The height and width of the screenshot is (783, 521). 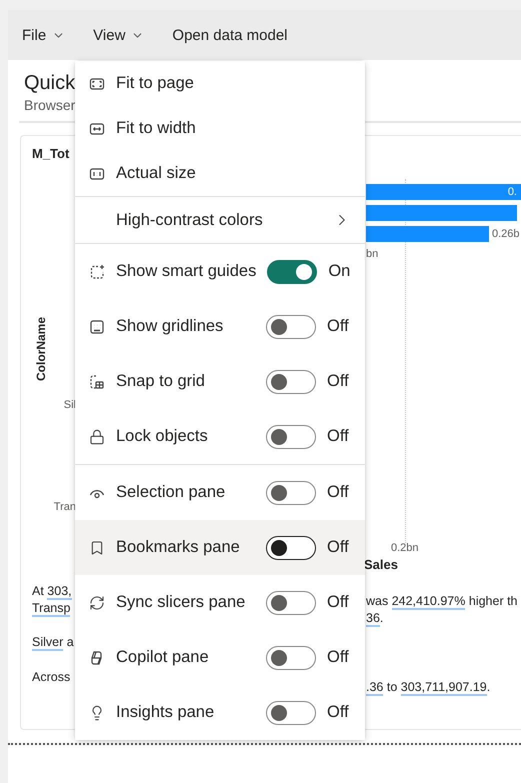 What do you see at coordinates (51, 153) in the screenshot?
I see `visual-title: M_Tot` at bounding box center [51, 153].